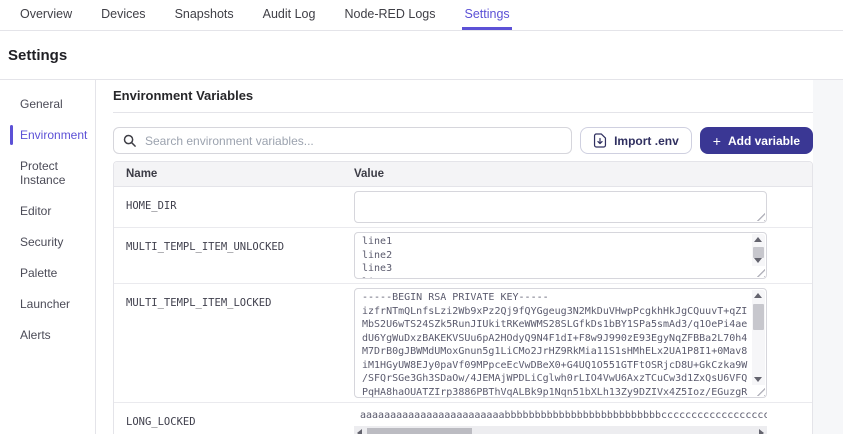 This screenshot has height=434, width=843. I want to click on sidebar-item-security: Security, so click(47, 242).